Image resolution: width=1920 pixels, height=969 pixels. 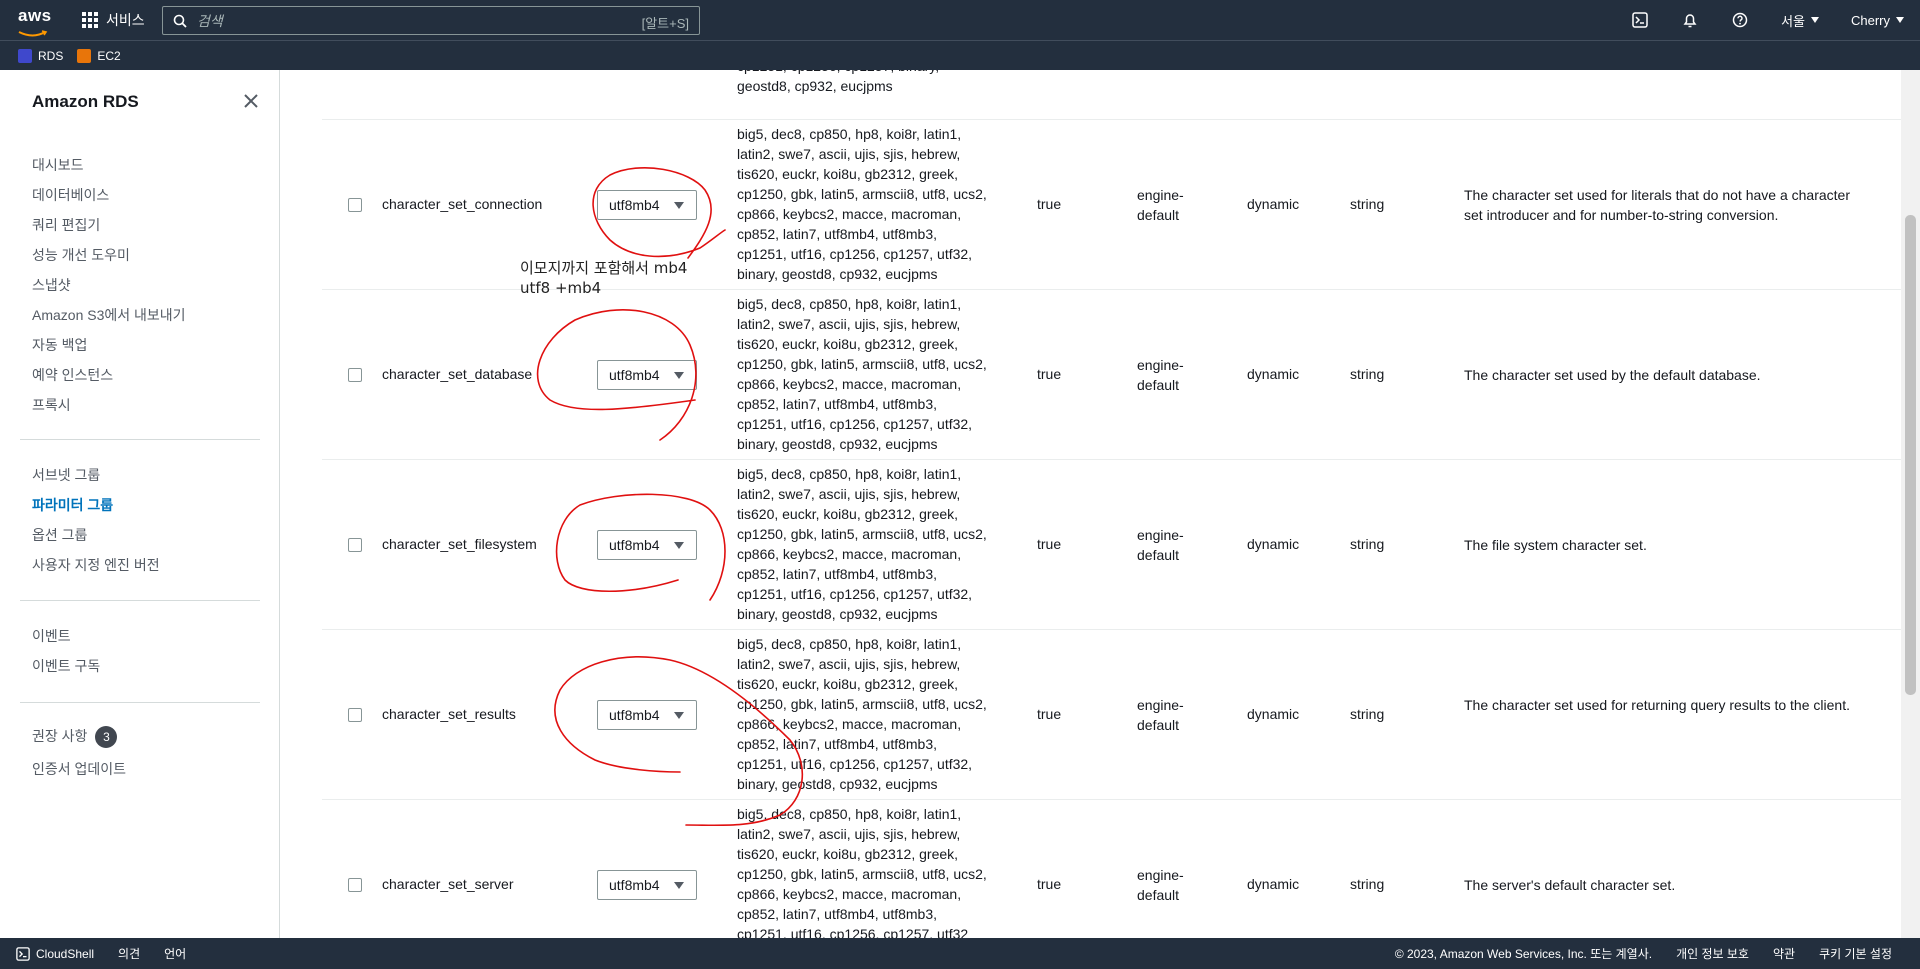 What do you see at coordinates (51, 405) in the screenshot?
I see `sidebar-item-proxies: 프록시` at bounding box center [51, 405].